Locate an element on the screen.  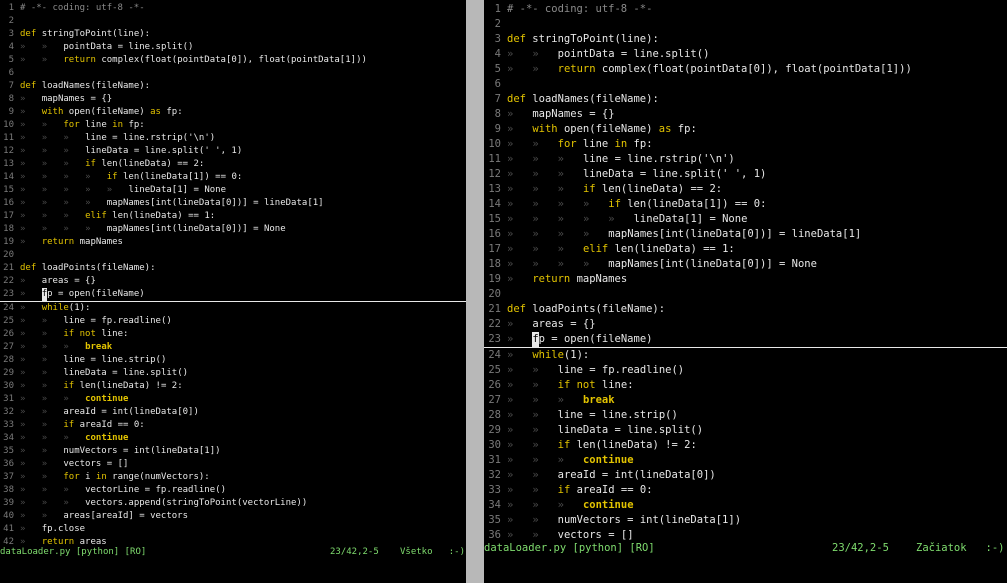
line-number: 17 is located at coordinates (494, 249).